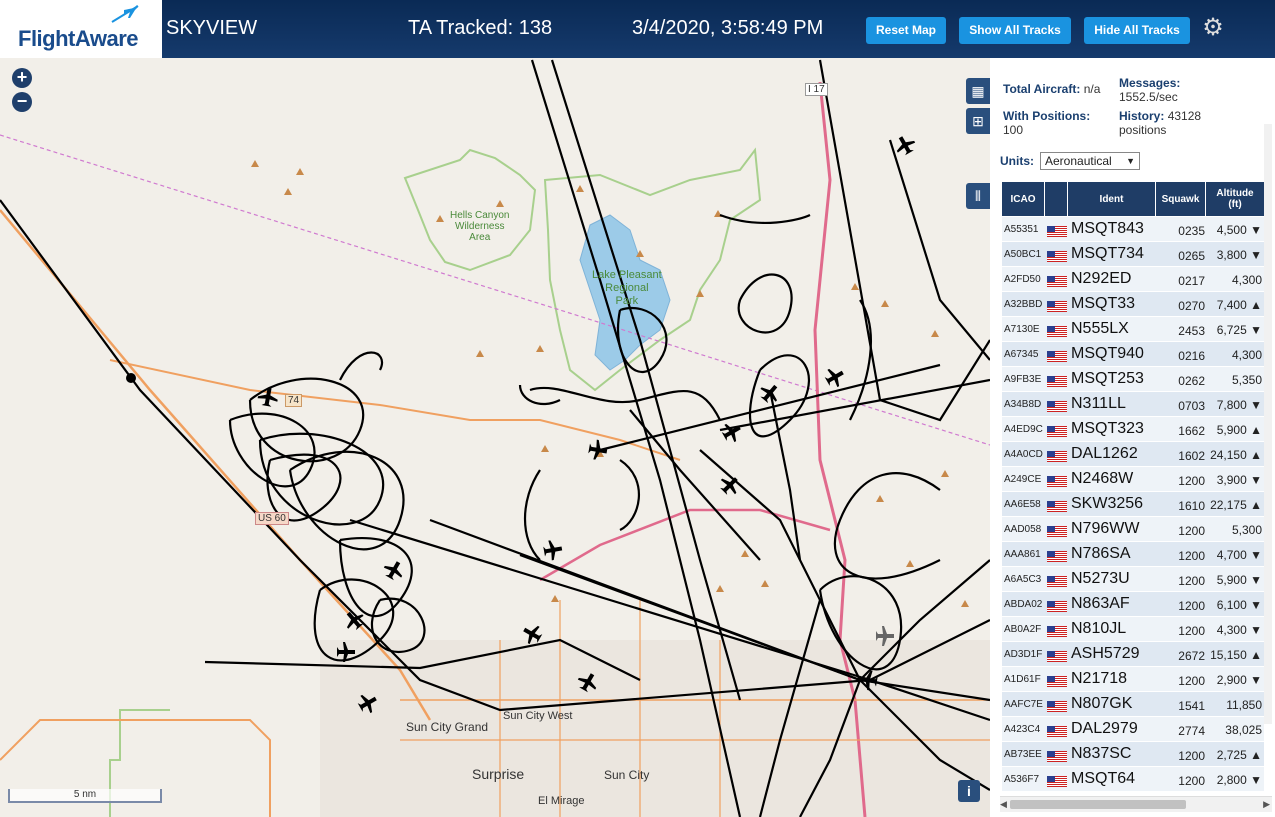 The width and height of the screenshot is (1275, 817). What do you see at coordinates (1133, 454) in the screenshot?
I see `table-row: A4A0CD DAL1262 1602 24,150 ▲` at bounding box center [1133, 454].